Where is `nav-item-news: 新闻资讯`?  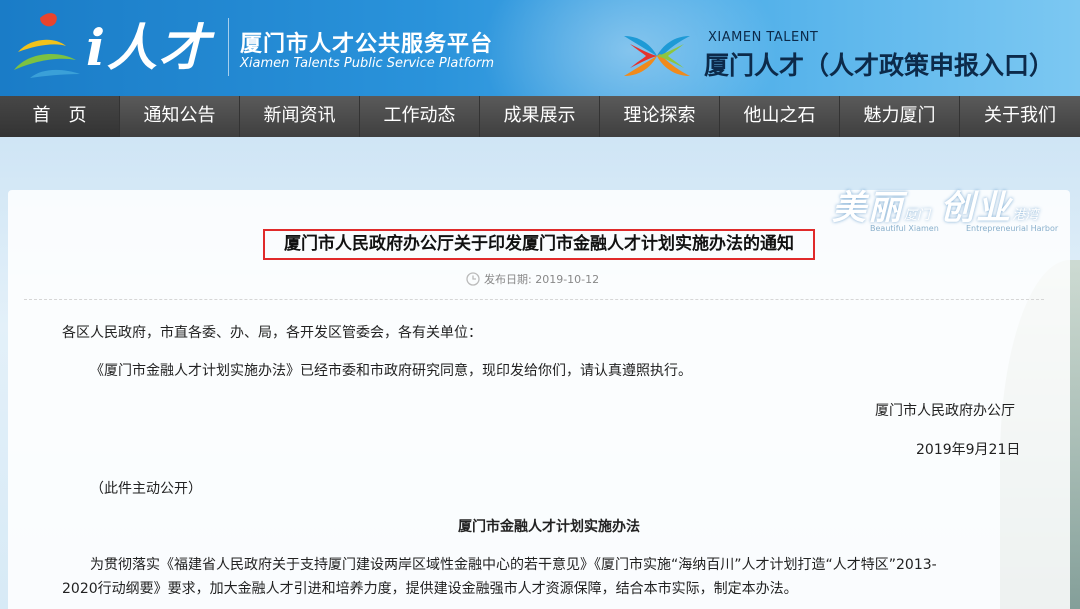
nav-item-news: 新闻资讯 is located at coordinates (300, 116).